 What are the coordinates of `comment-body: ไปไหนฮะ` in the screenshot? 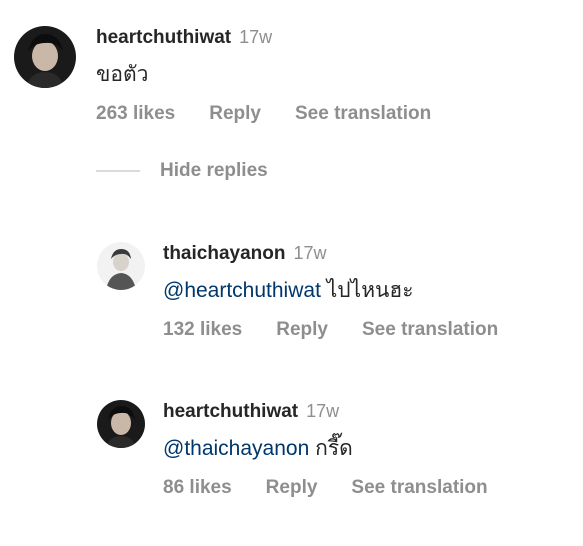 It's located at (370, 290).